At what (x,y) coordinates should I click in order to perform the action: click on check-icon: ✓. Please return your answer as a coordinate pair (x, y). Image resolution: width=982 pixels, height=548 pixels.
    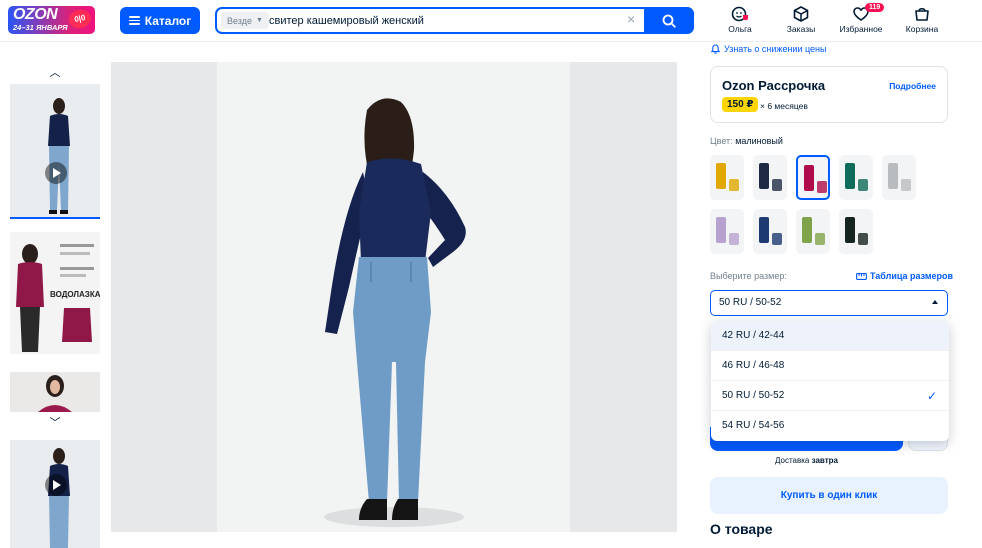
    Looking at the image, I should click on (931, 396).